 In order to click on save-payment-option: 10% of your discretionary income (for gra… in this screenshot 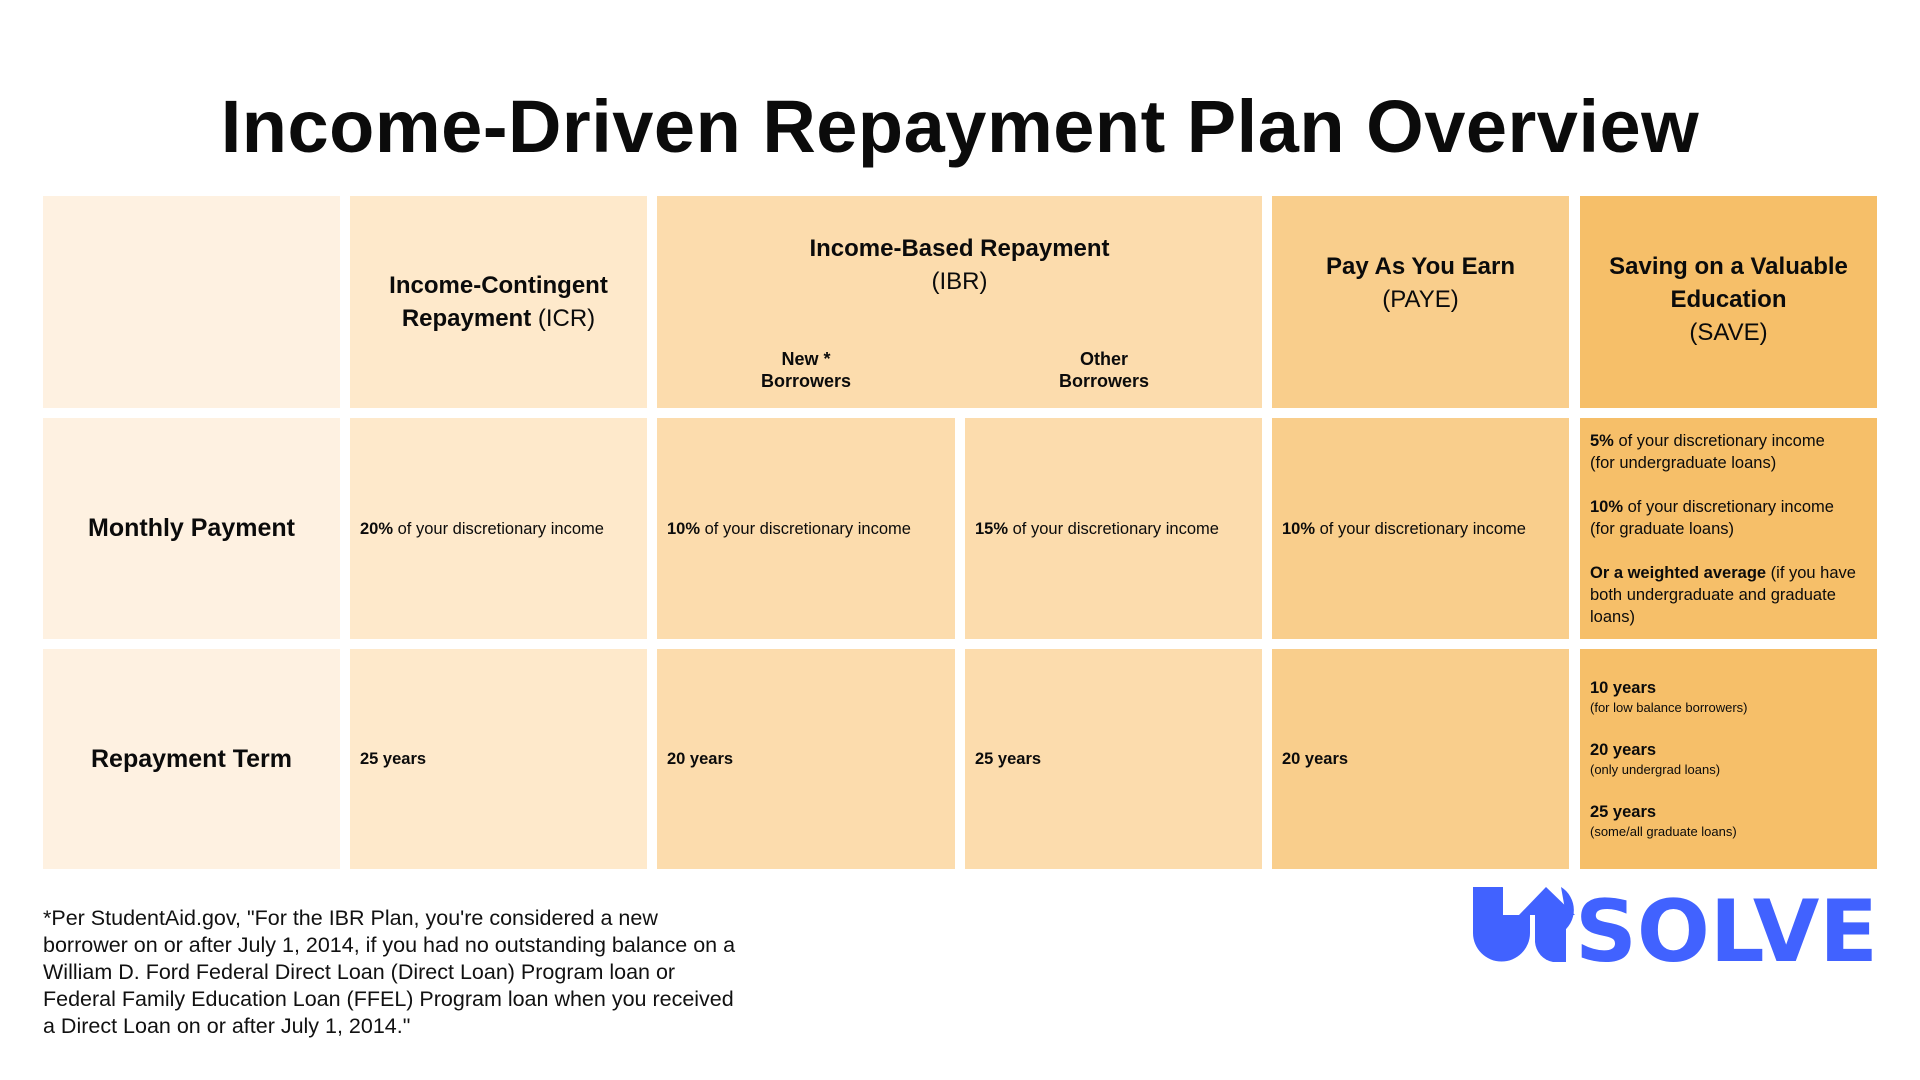, I will do `click(1728, 518)`.